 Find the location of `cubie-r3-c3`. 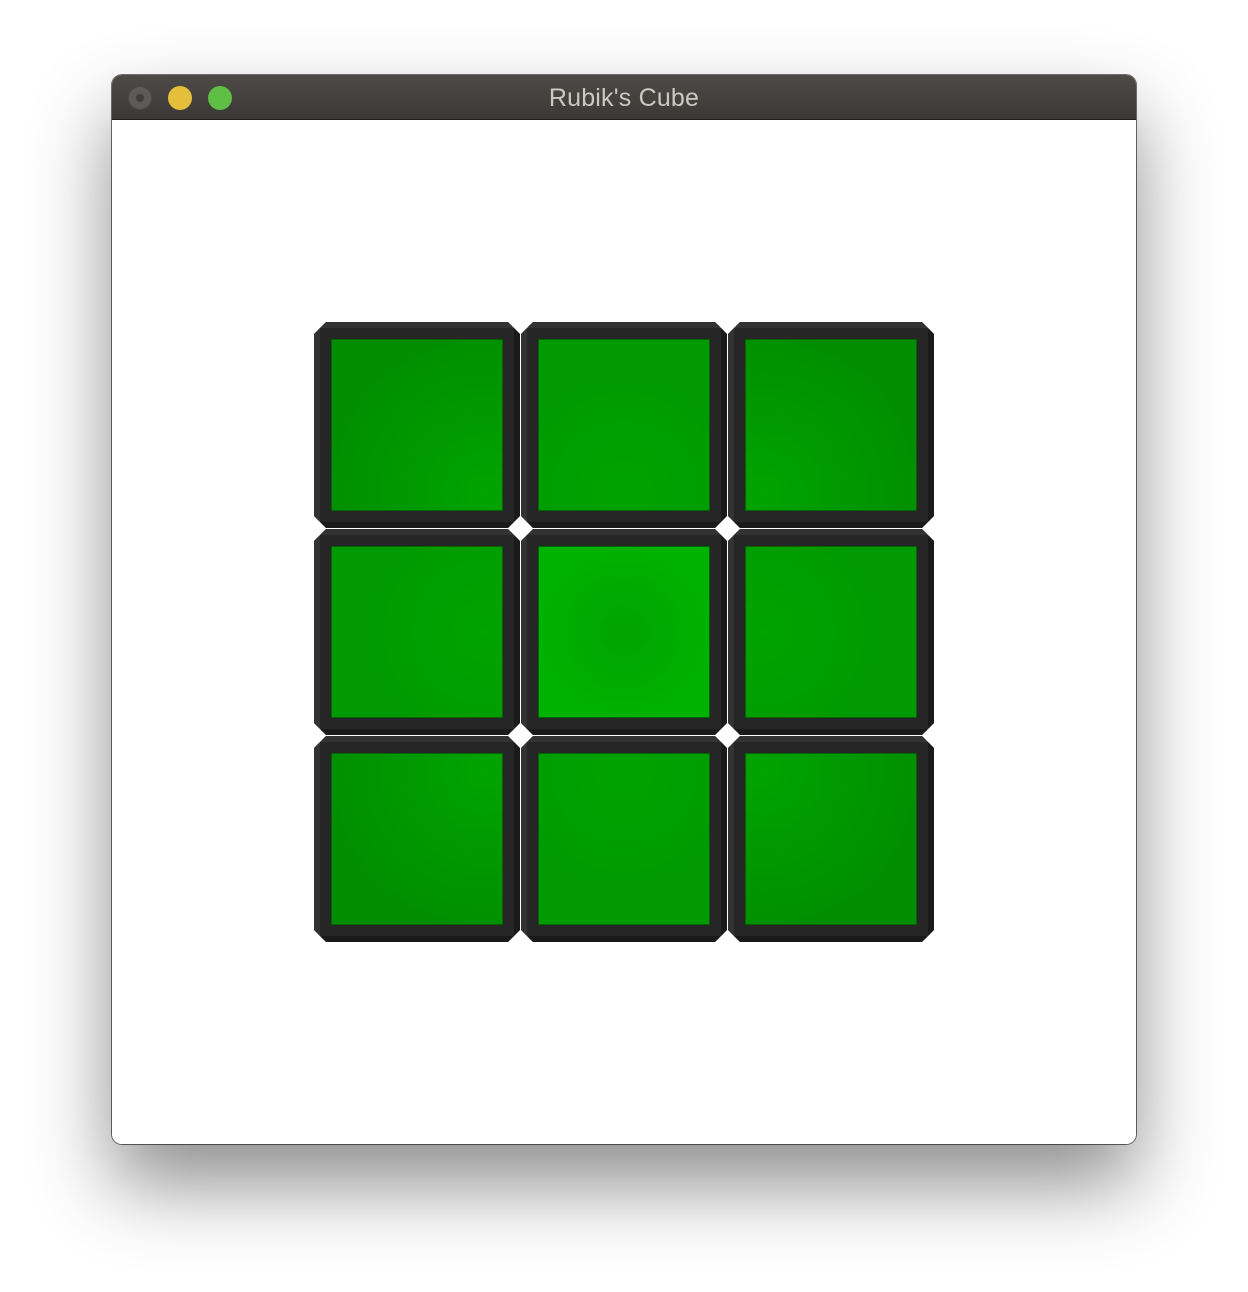

cubie-r3-c3 is located at coordinates (831, 839).